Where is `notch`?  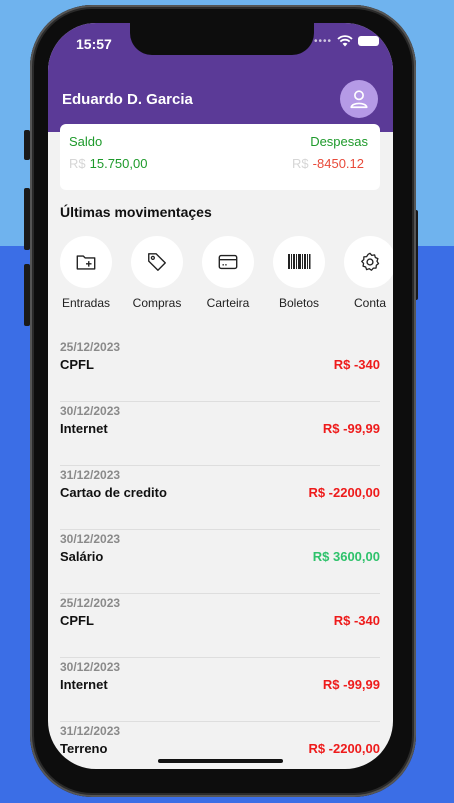 notch is located at coordinates (222, 39).